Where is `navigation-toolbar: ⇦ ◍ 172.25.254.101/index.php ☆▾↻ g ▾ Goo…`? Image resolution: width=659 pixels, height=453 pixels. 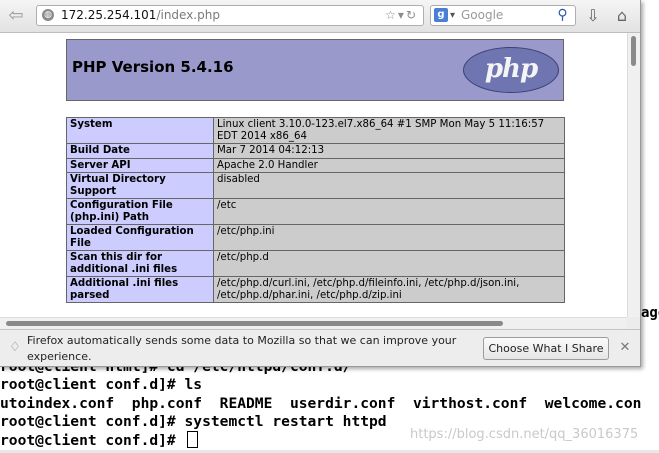
navigation-toolbar: ⇦ ◍ 172.25.254.101/index.php ☆▾↻ g ▾ Goo… is located at coordinates (320, 16).